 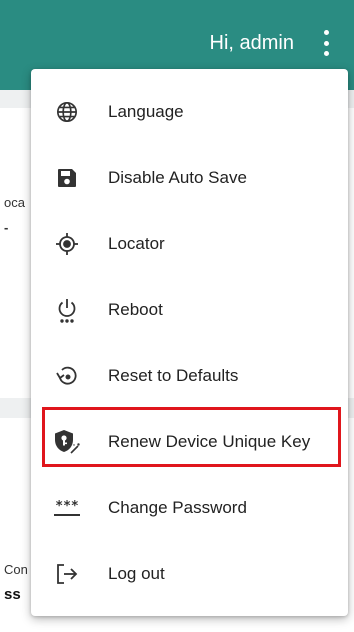 I want to click on more-options-icon, so click(x=326, y=43).